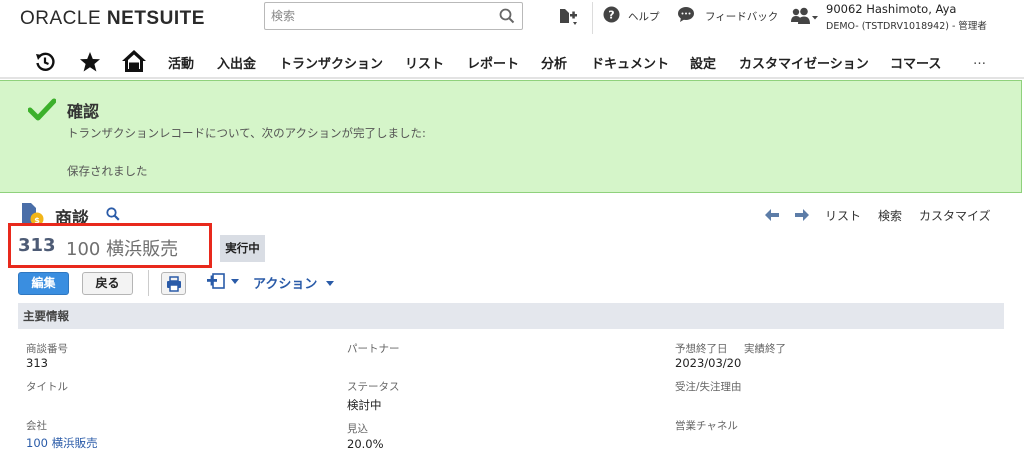 This screenshot has width=1024, height=463. I want to click on logo-netsuite: NETSUITE, so click(155, 18).